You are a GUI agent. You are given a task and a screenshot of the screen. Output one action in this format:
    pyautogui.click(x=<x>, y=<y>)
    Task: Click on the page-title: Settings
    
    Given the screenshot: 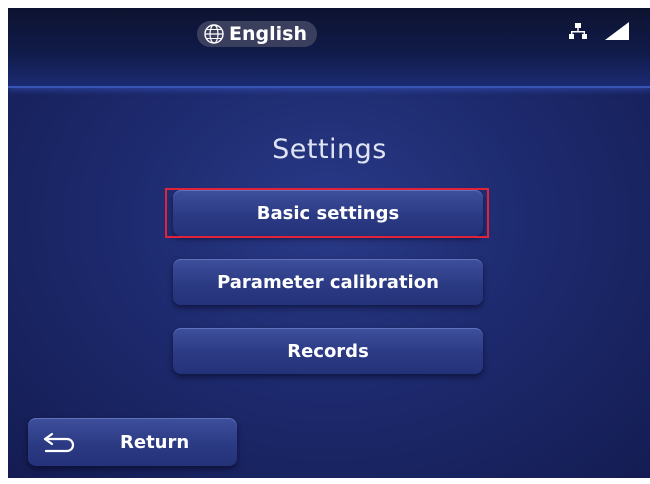 What is the action you would take?
    pyautogui.click(x=329, y=149)
    